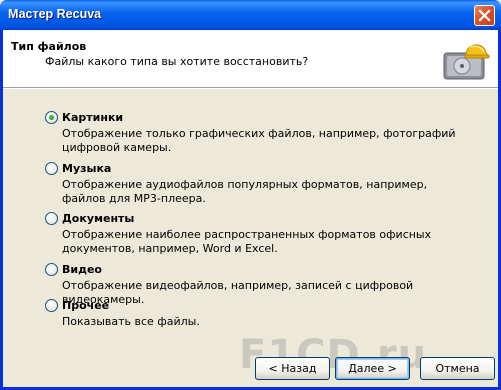 The width and height of the screenshot is (501, 390). What do you see at coordinates (250, 15) in the screenshot?
I see `title-bar: Мастер Recuva` at bounding box center [250, 15].